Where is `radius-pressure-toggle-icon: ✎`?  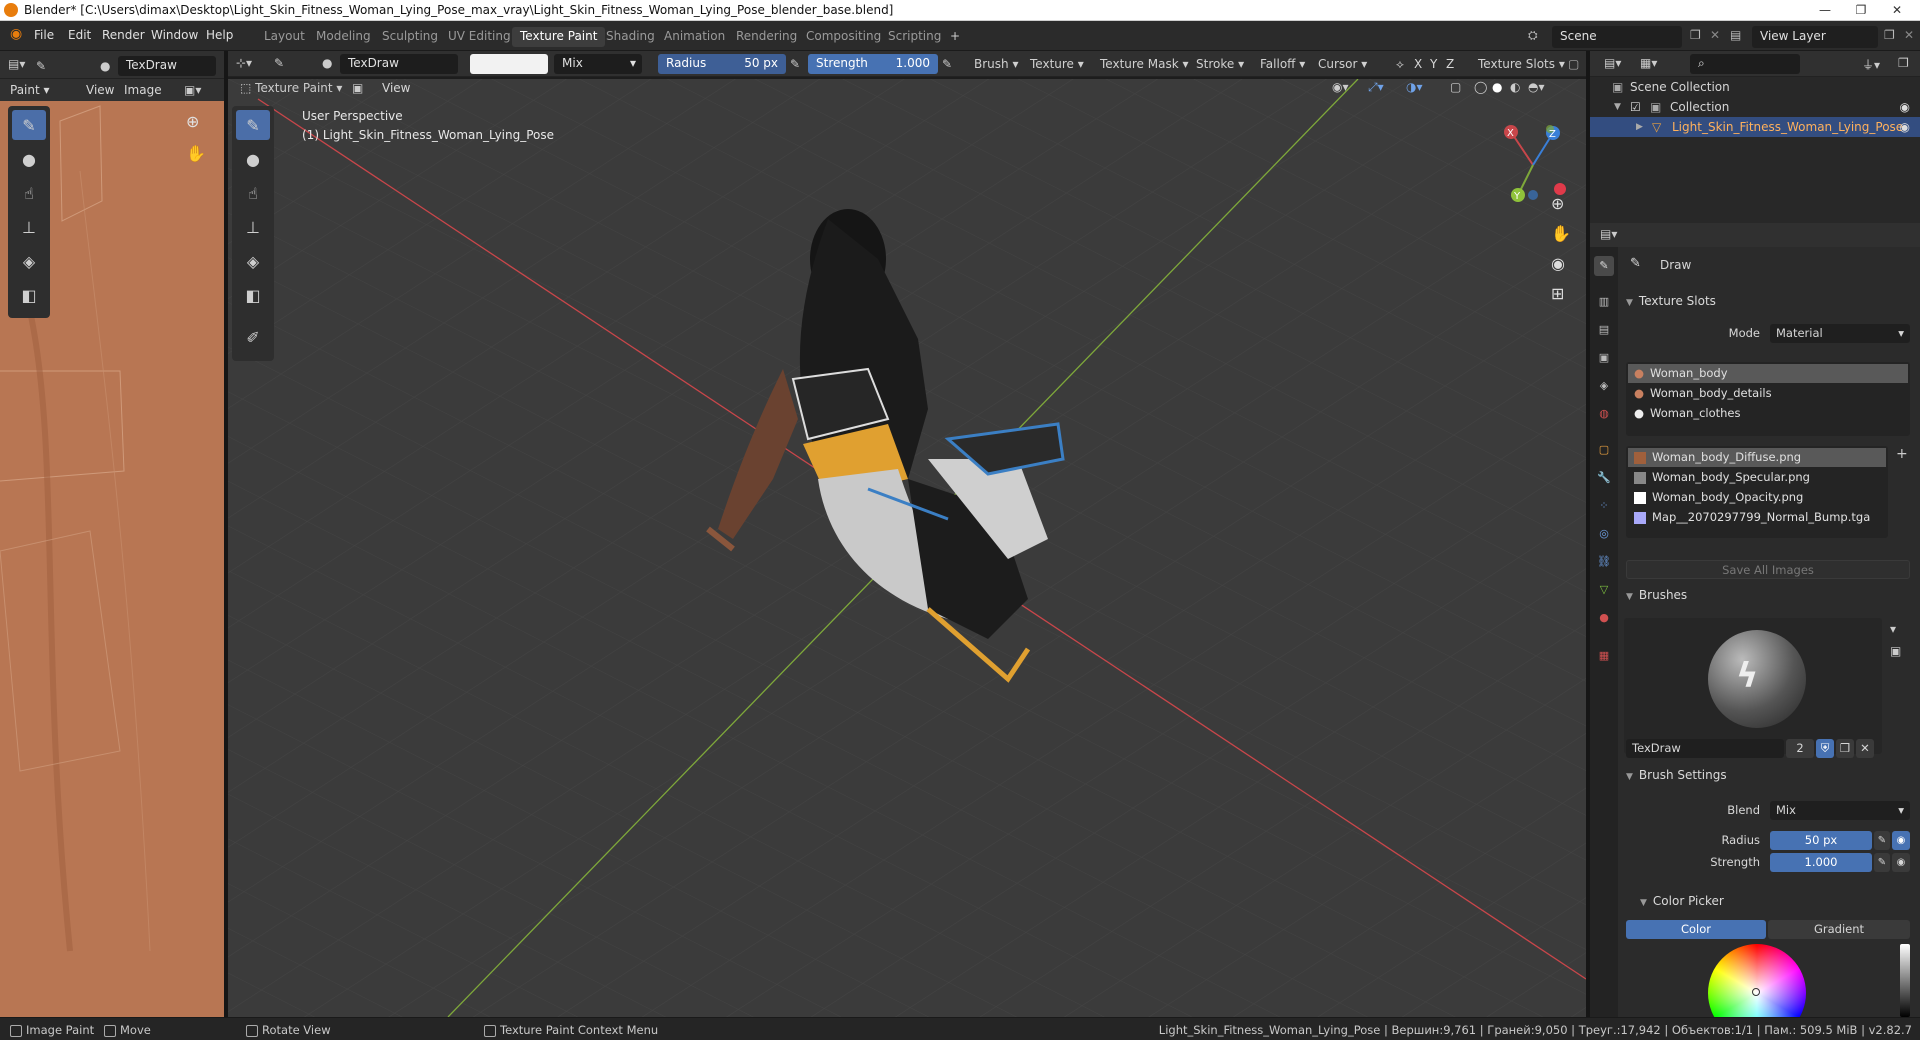 radius-pressure-toggle-icon: ✎ is located at coordinates (1882, 840).